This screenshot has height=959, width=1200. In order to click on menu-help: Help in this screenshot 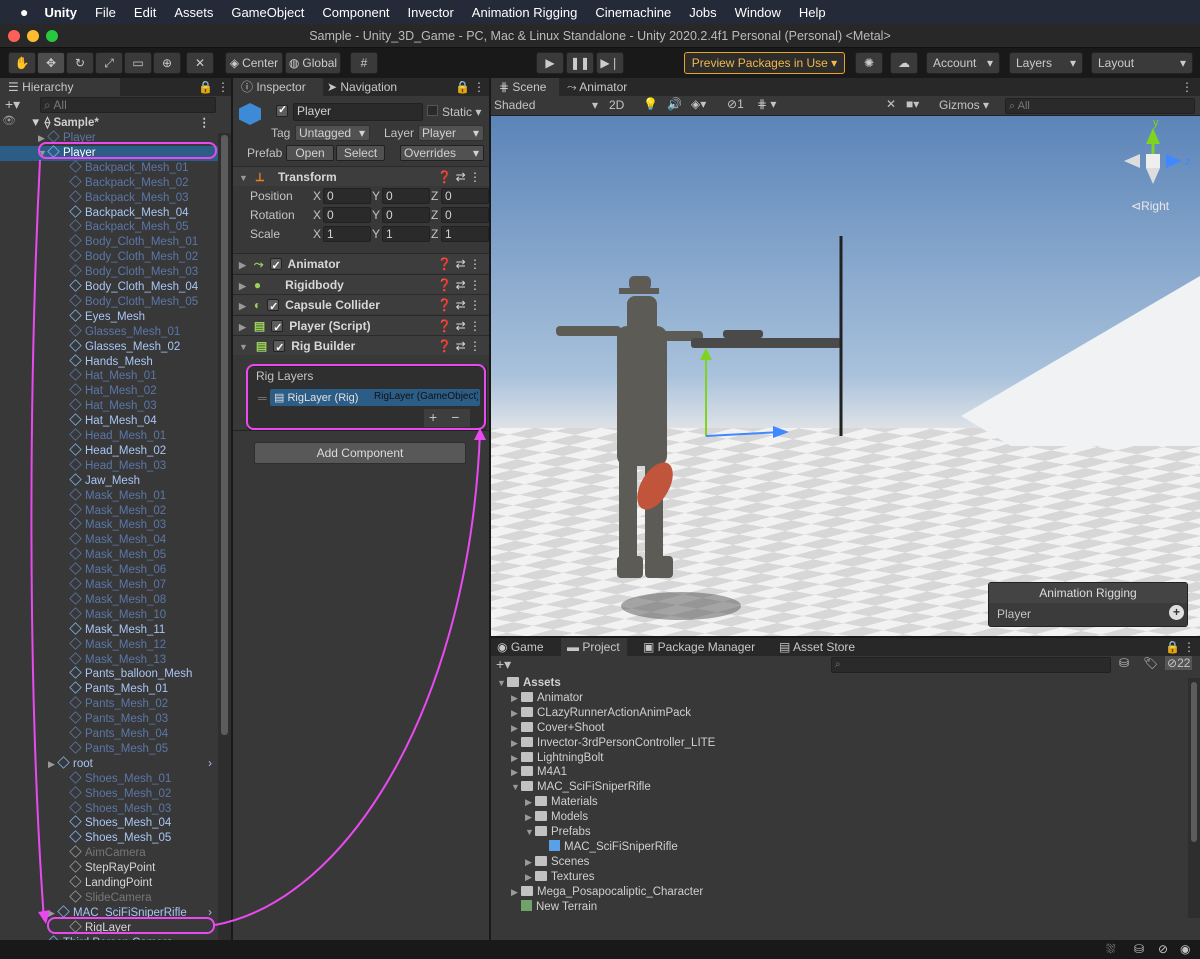, I will do `click(812, 12)`.